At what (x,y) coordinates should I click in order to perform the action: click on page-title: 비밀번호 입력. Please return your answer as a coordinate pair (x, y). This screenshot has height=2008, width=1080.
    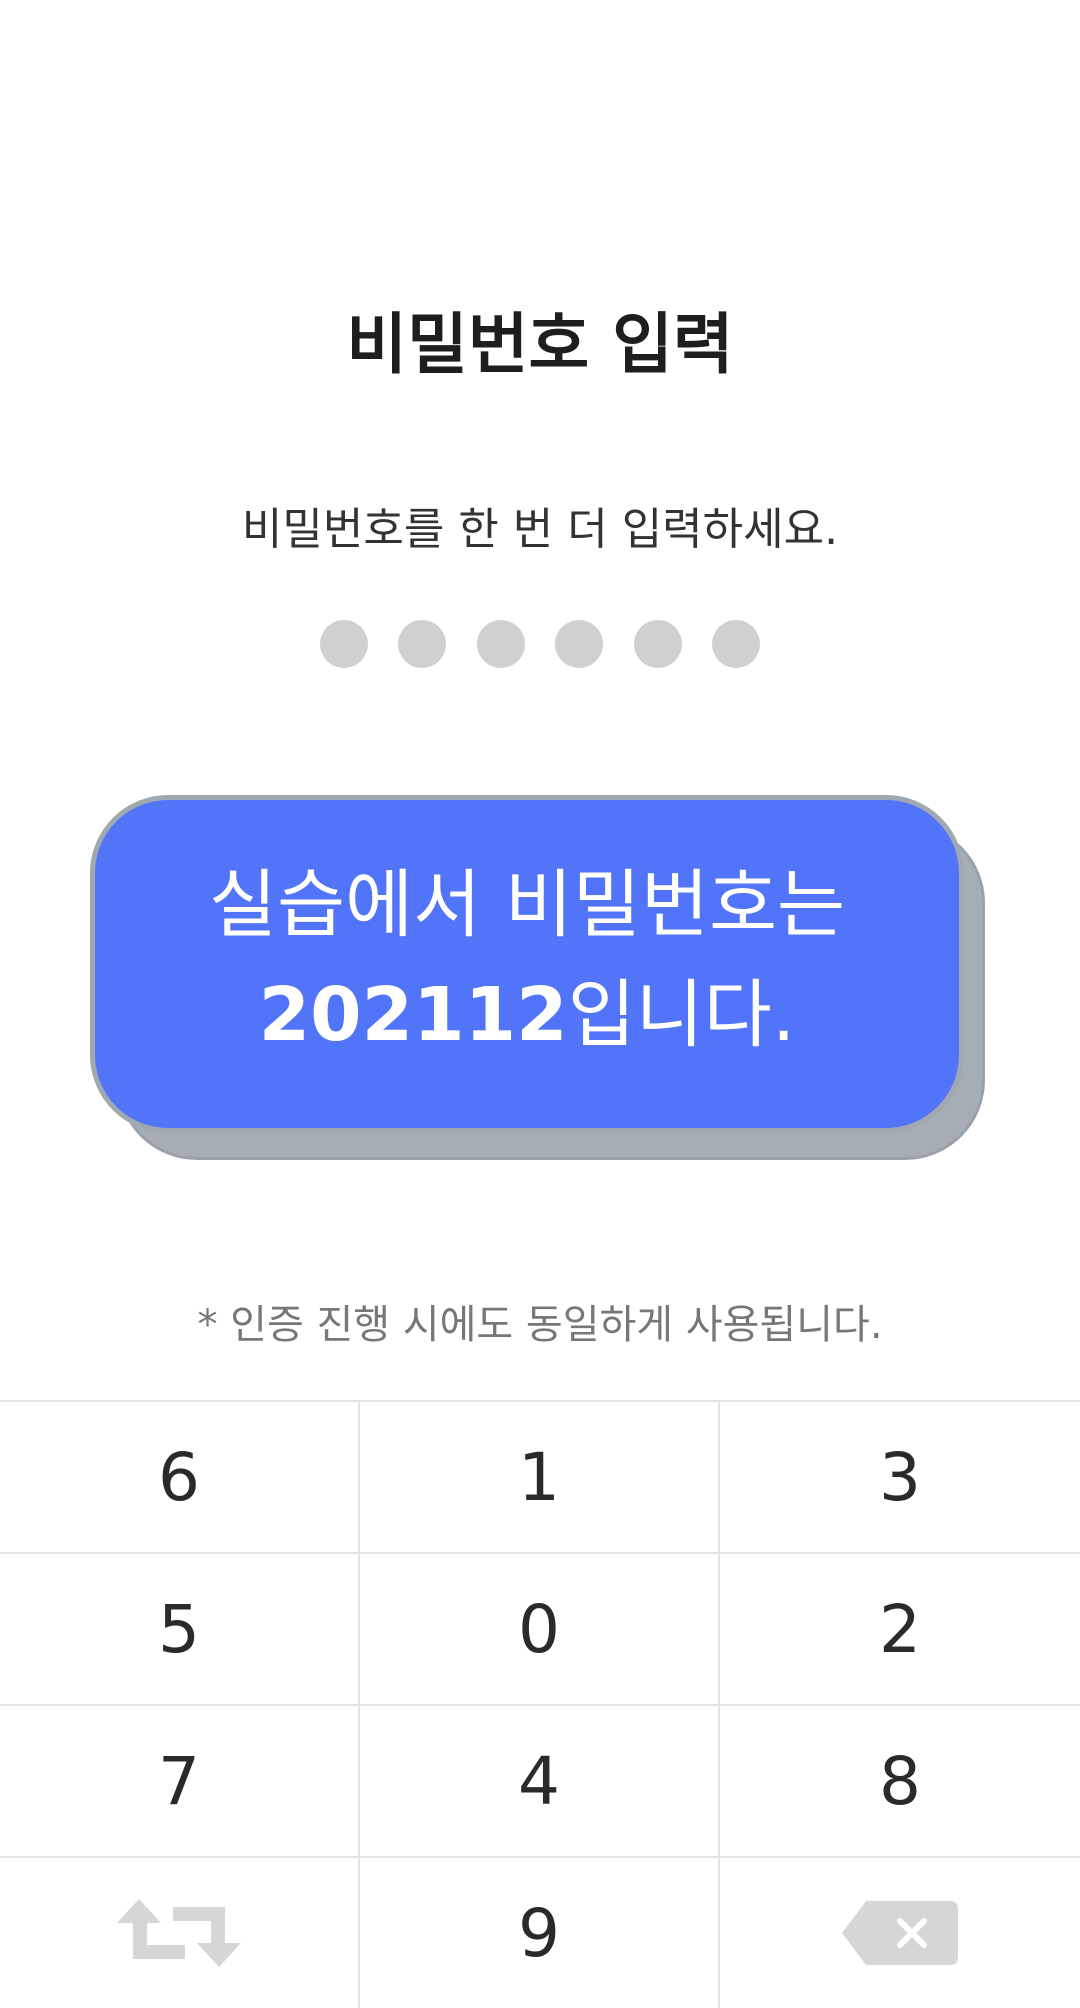
    Looking at the image, I should click on (540, 344).